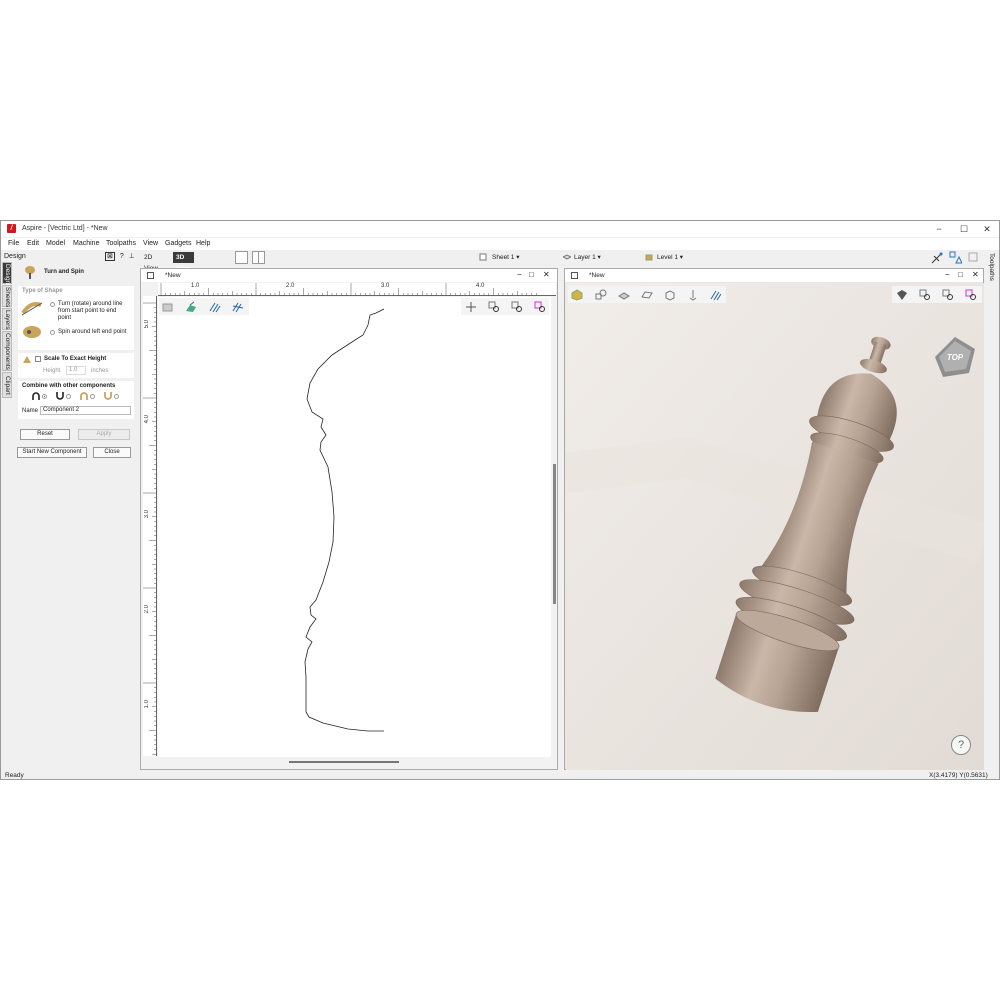 Image resolution: width=1000 pixels, height=1000 pixels. I want to click on minimize-button: −, so click(939, 229).